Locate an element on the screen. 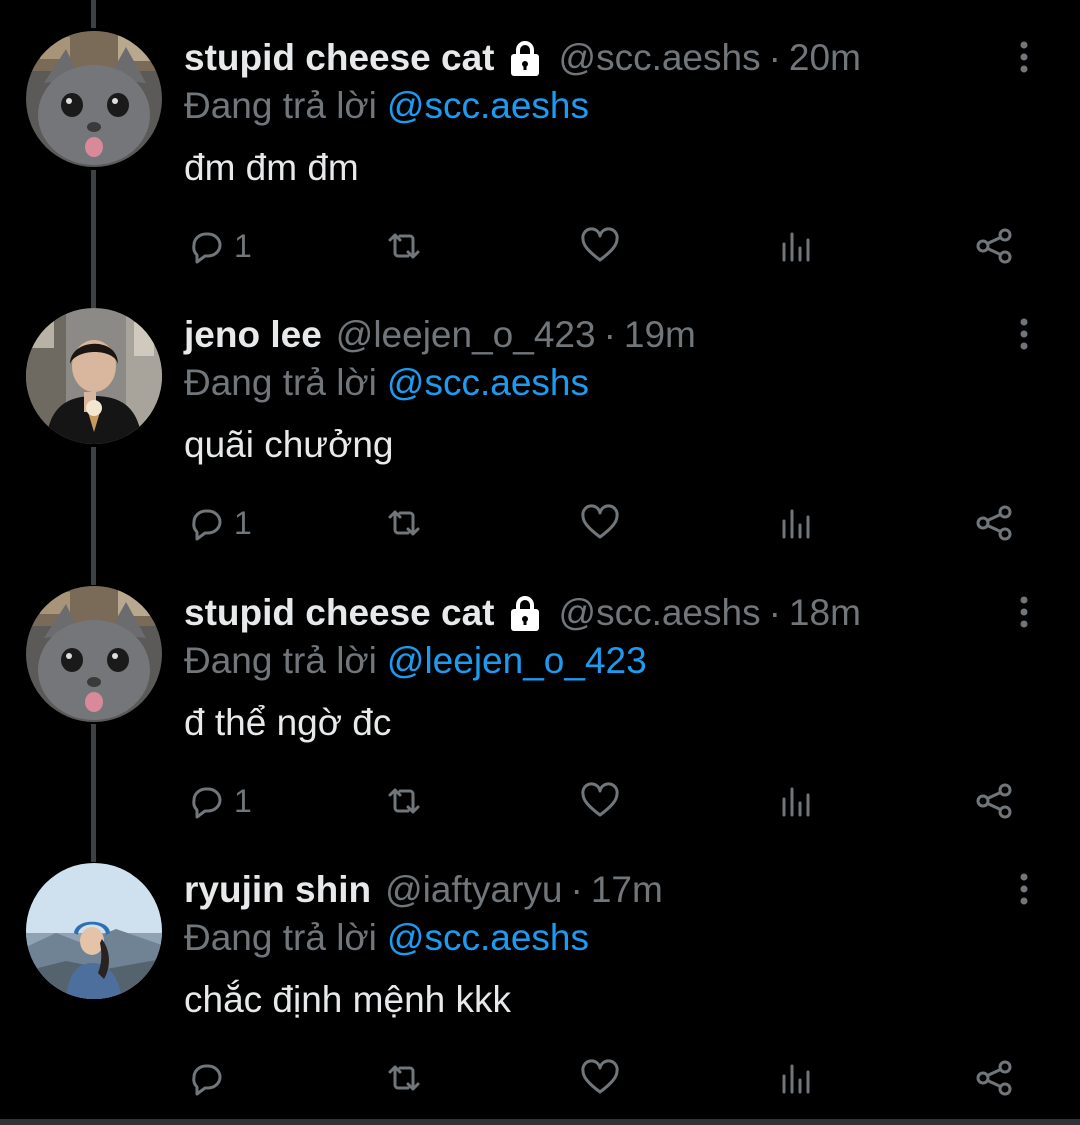  timestamp: 18m is located at coordinates (825, 613).